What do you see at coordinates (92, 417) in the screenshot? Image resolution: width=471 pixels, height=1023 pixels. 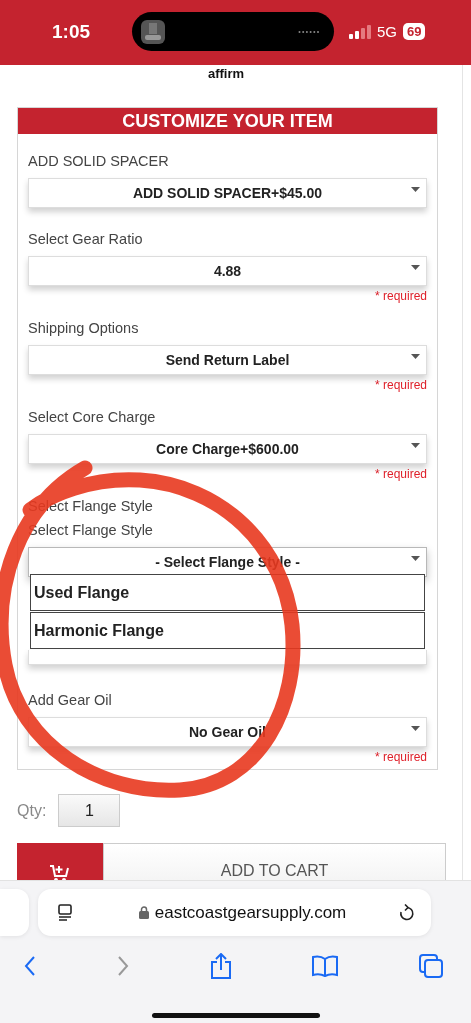 I see `field-label: Select Core Charge` at bounding box center [92, 417].